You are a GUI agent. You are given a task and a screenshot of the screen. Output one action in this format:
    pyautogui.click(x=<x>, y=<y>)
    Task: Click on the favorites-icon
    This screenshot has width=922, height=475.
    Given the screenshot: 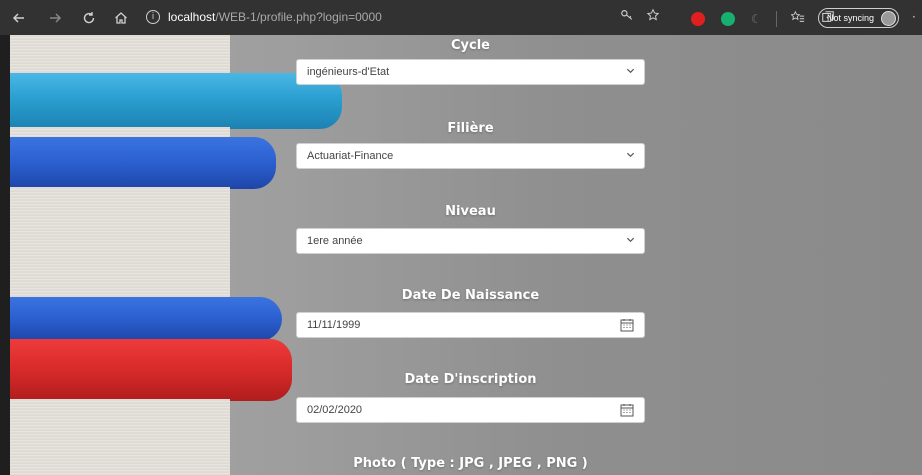 What is the action you would take?
    pyautogui.click(x=797, y=18)
    